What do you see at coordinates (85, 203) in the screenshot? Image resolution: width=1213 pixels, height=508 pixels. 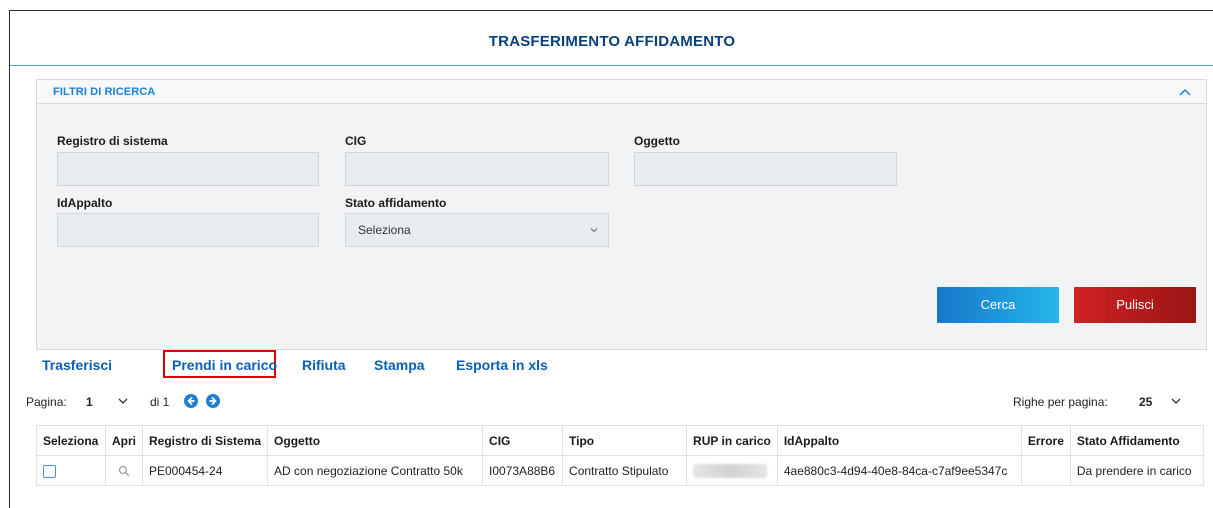 I see `idappalto-label: IdAppalto` at bounding box center [85, 203].